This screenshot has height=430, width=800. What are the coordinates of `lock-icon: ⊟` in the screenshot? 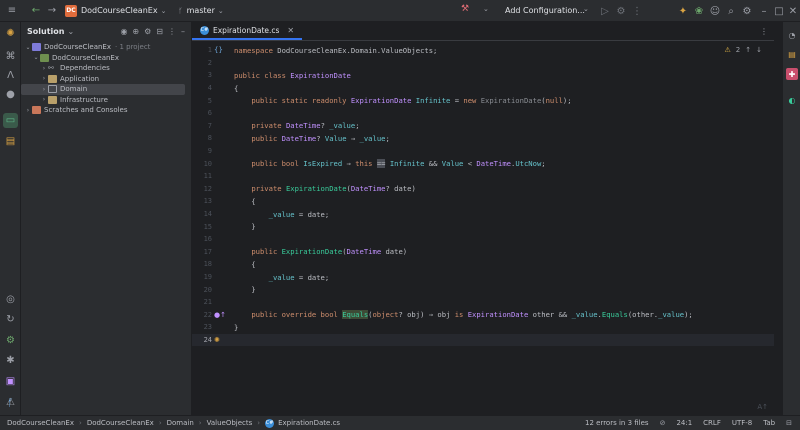 It's located at (789, 423).